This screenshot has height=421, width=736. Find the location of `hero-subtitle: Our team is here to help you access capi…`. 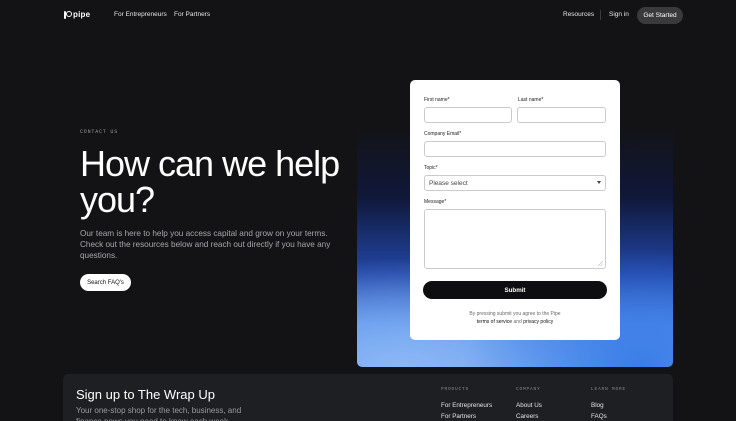

hero-subtitle: Our team is here to help you access capi… is located at coordinates (205, 244).